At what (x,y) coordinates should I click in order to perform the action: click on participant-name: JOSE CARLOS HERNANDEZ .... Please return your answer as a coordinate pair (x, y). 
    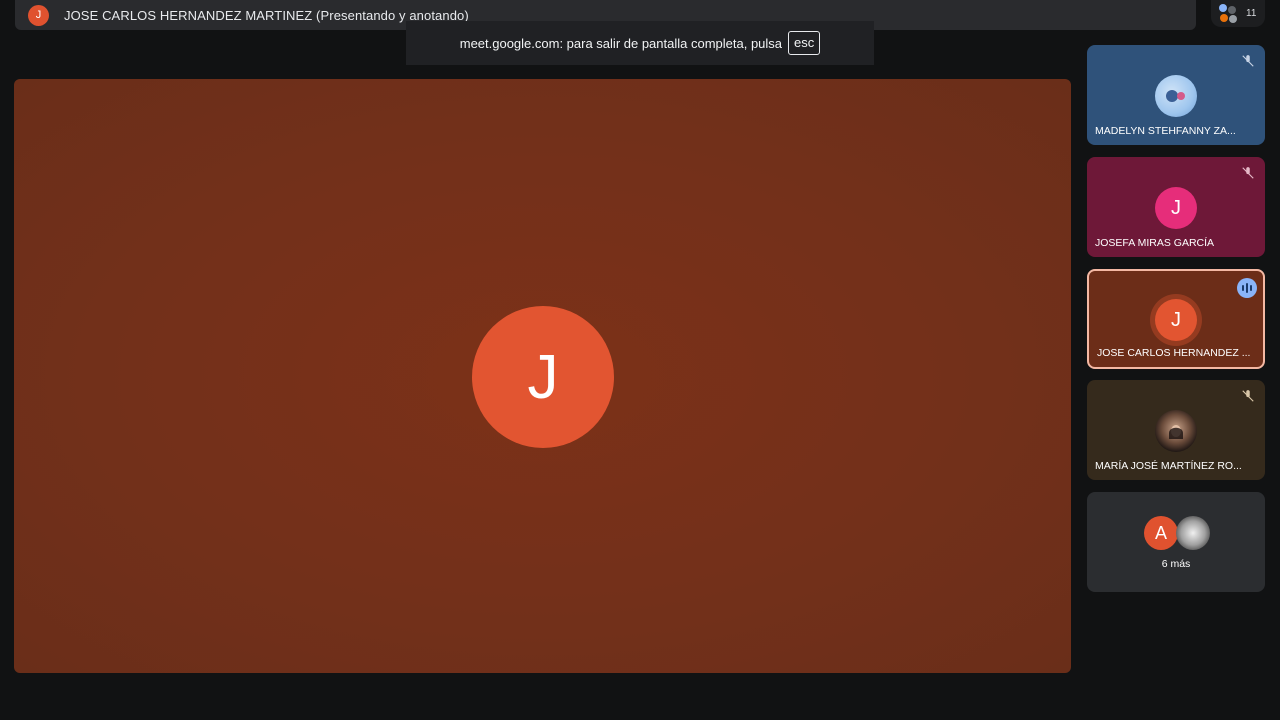
    Looking at the image, I should click on (1174, 353).